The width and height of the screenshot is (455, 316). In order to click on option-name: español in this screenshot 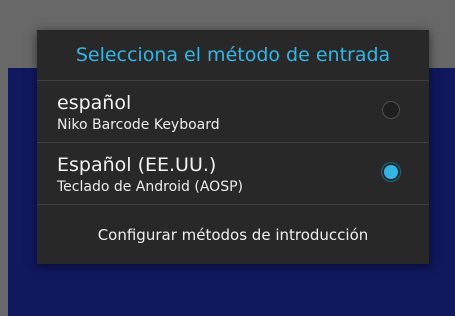, I will do `click(94, 103)`.